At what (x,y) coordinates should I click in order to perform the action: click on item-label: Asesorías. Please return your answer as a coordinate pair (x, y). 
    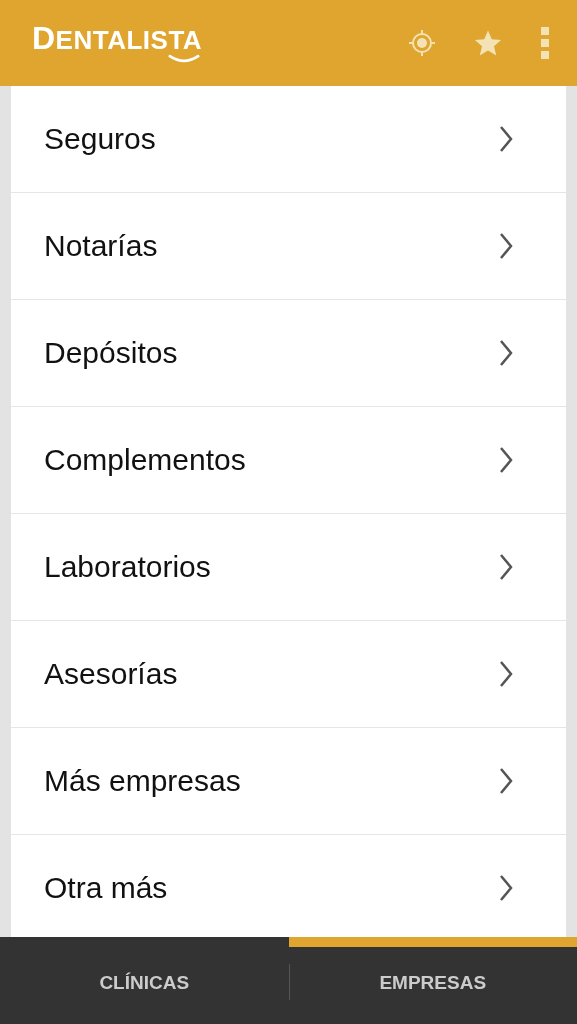
    Looking at the image, I should click on (111, 674).